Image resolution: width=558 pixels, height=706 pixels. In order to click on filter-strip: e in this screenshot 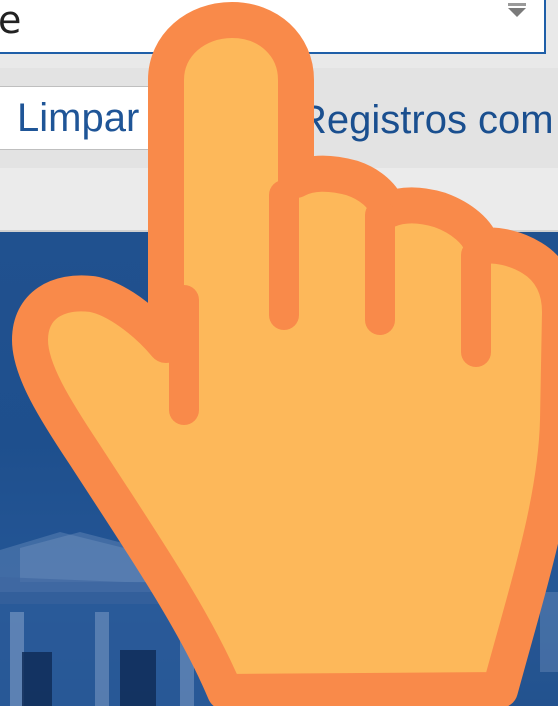, I will do `click(279, 34)`.